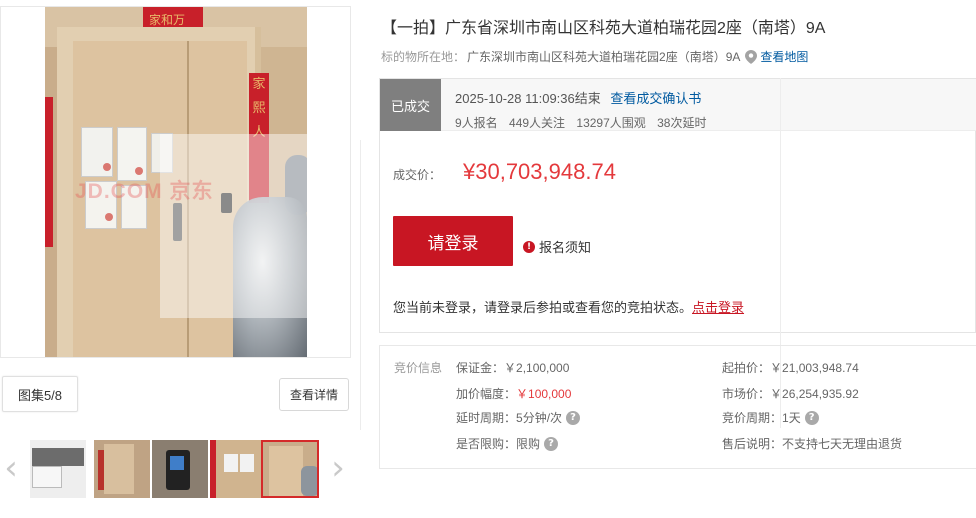 The image size is (976, 518). I want to click on deposit-row: 保证金： ￥2,100,000, so click(512, 367).